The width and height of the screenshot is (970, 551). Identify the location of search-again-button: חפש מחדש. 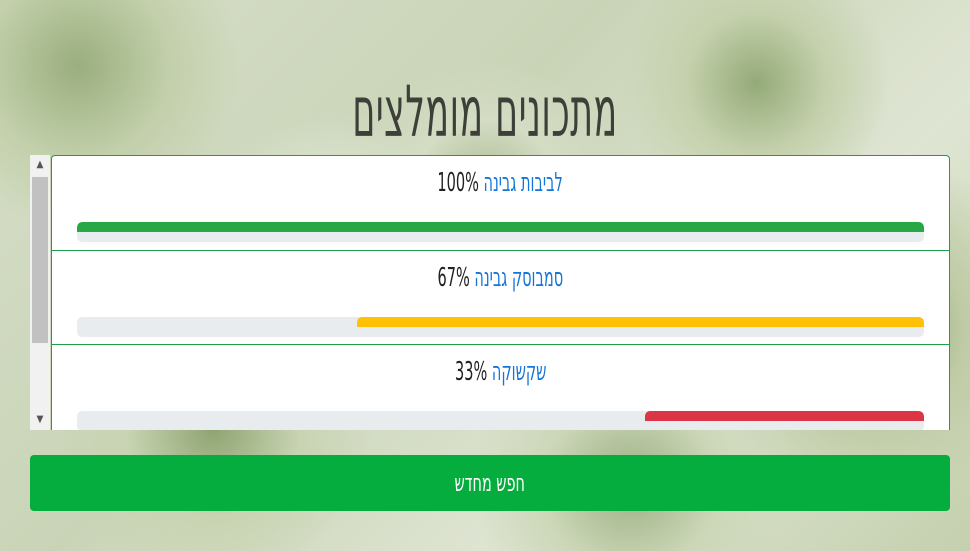
(490, 483).